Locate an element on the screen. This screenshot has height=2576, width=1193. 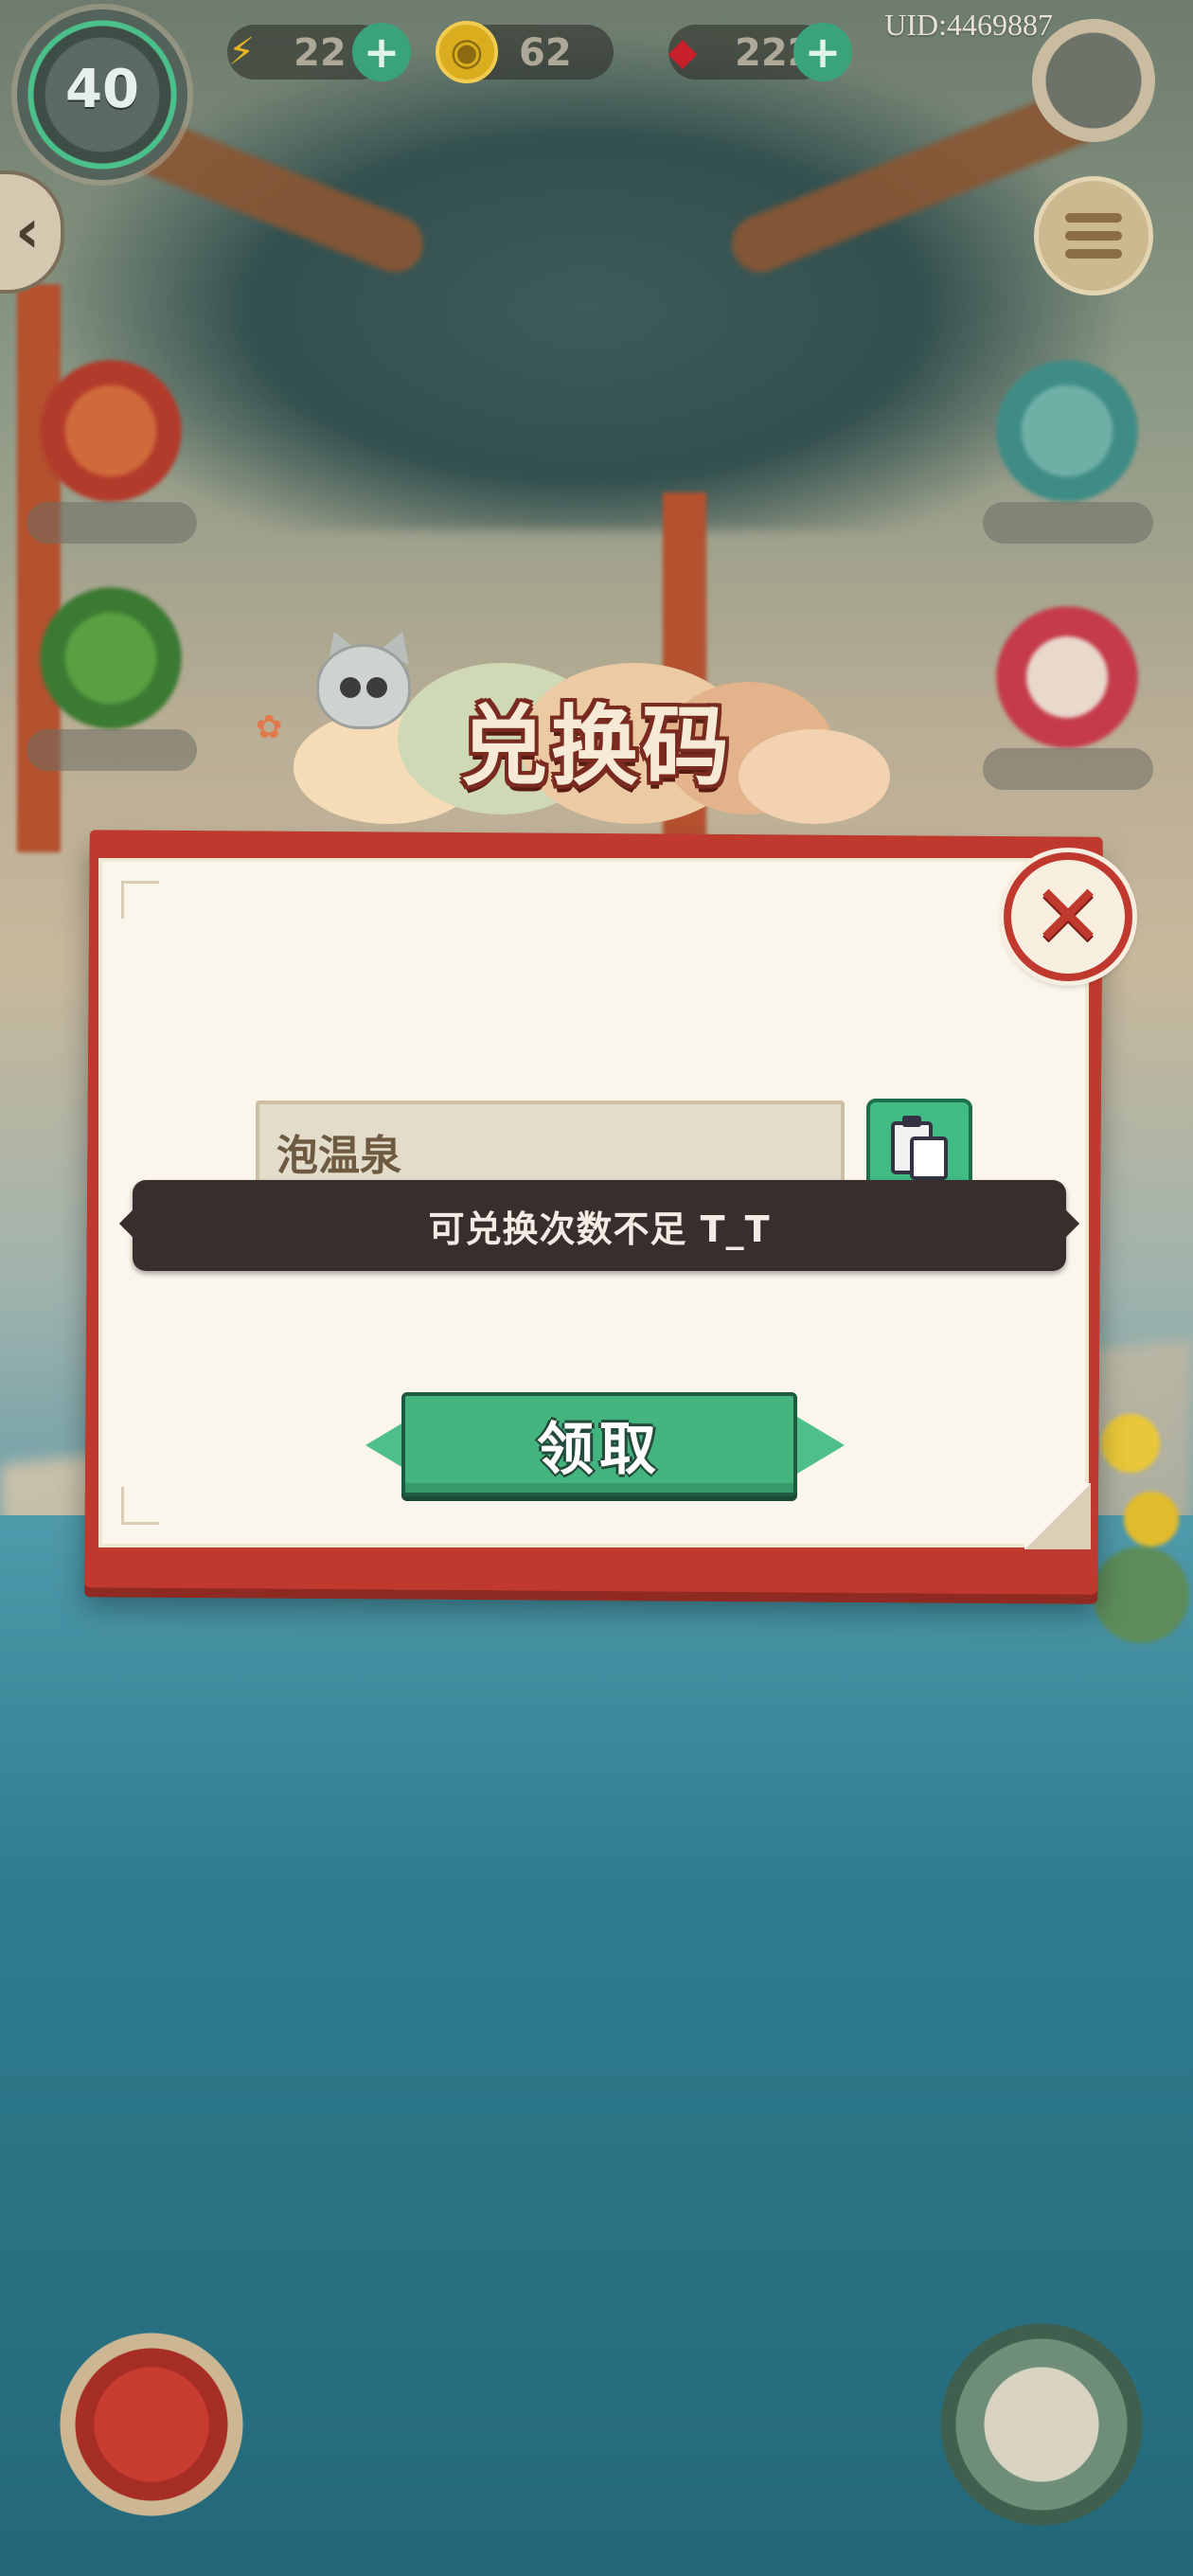
close-button: ✕ is located at coordinates (1068, 916).